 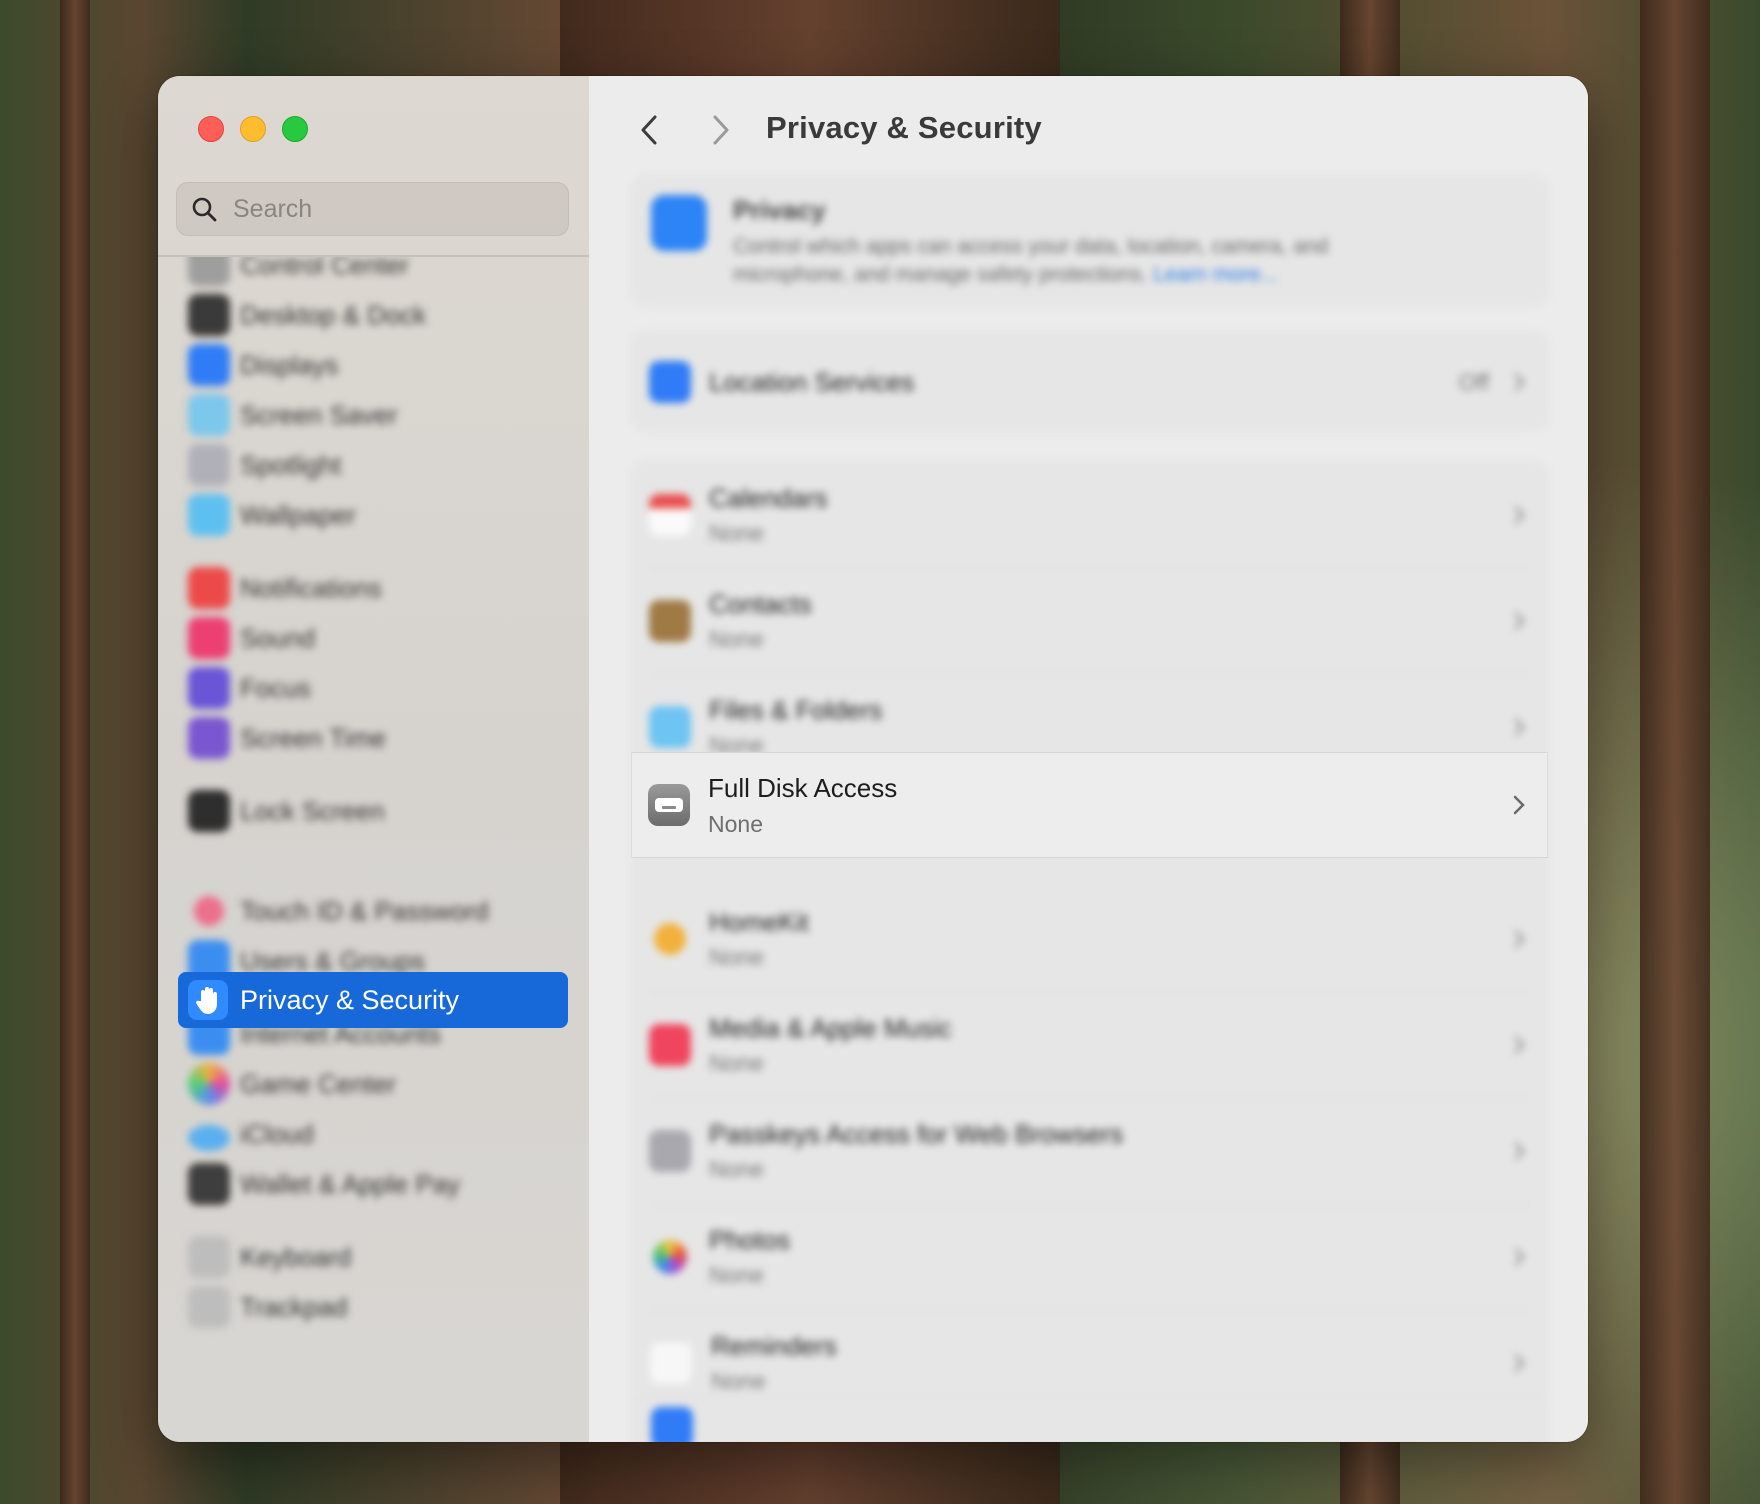 I want to click on sidebar-item-touch-id: Touch ID & Password, so click(x=338, y=911).